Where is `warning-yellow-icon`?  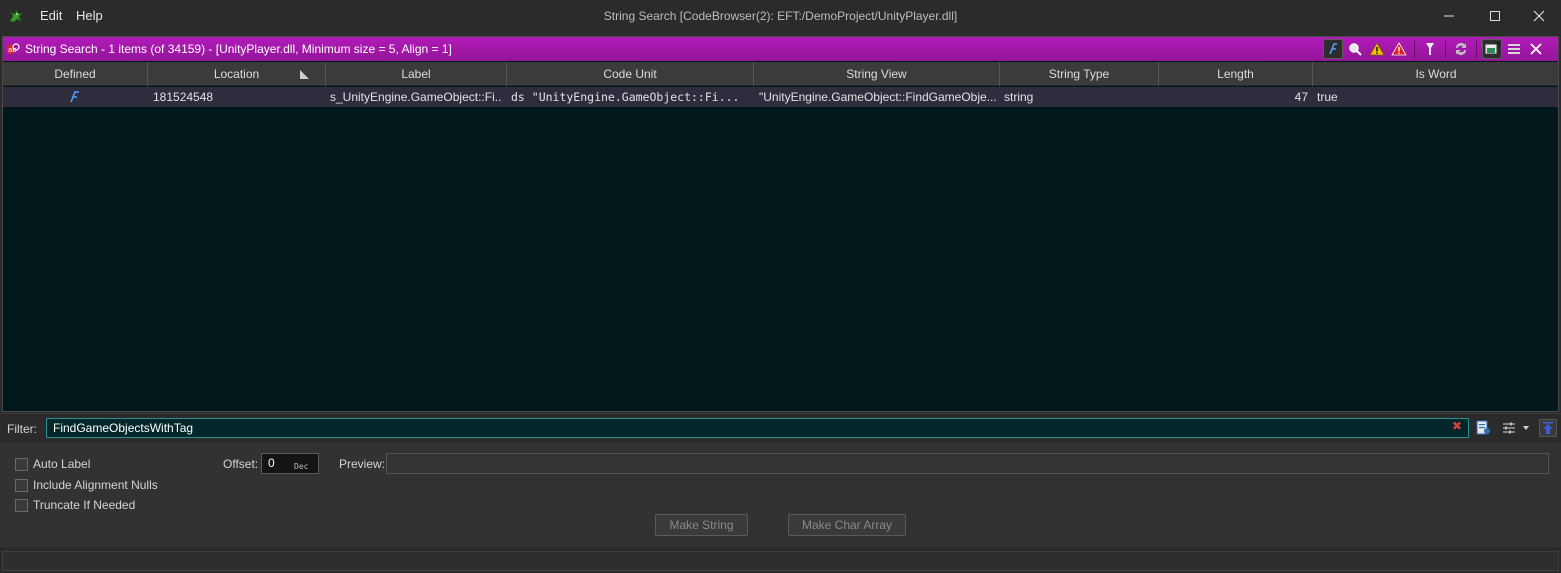 warning-yellow-icon is located at coordinates (1377, 49).